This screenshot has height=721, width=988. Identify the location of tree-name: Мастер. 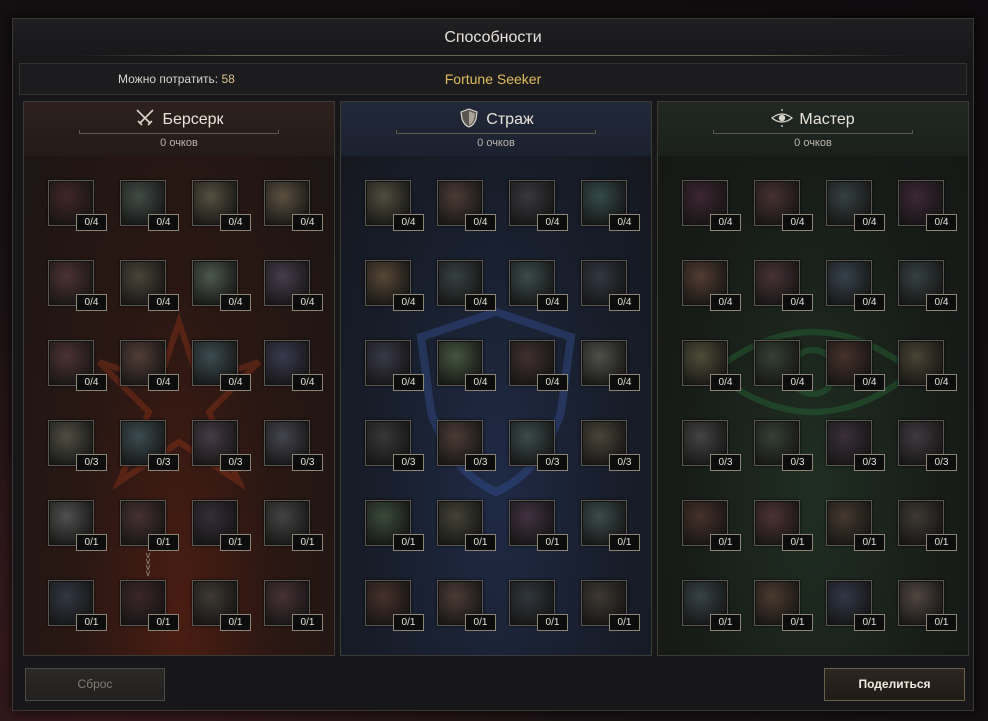
(827, 119).